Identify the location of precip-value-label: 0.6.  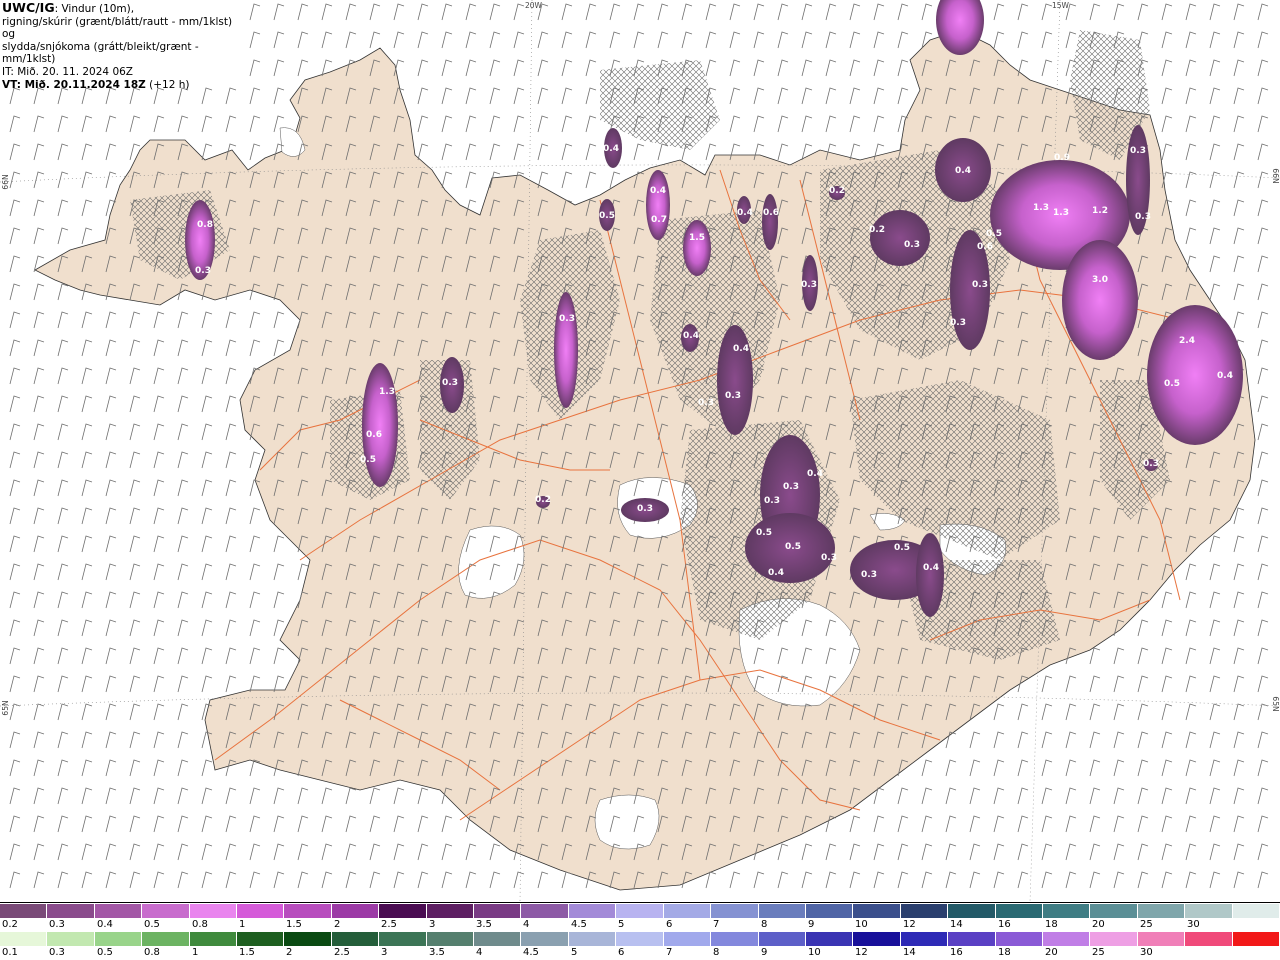
(374, 435).